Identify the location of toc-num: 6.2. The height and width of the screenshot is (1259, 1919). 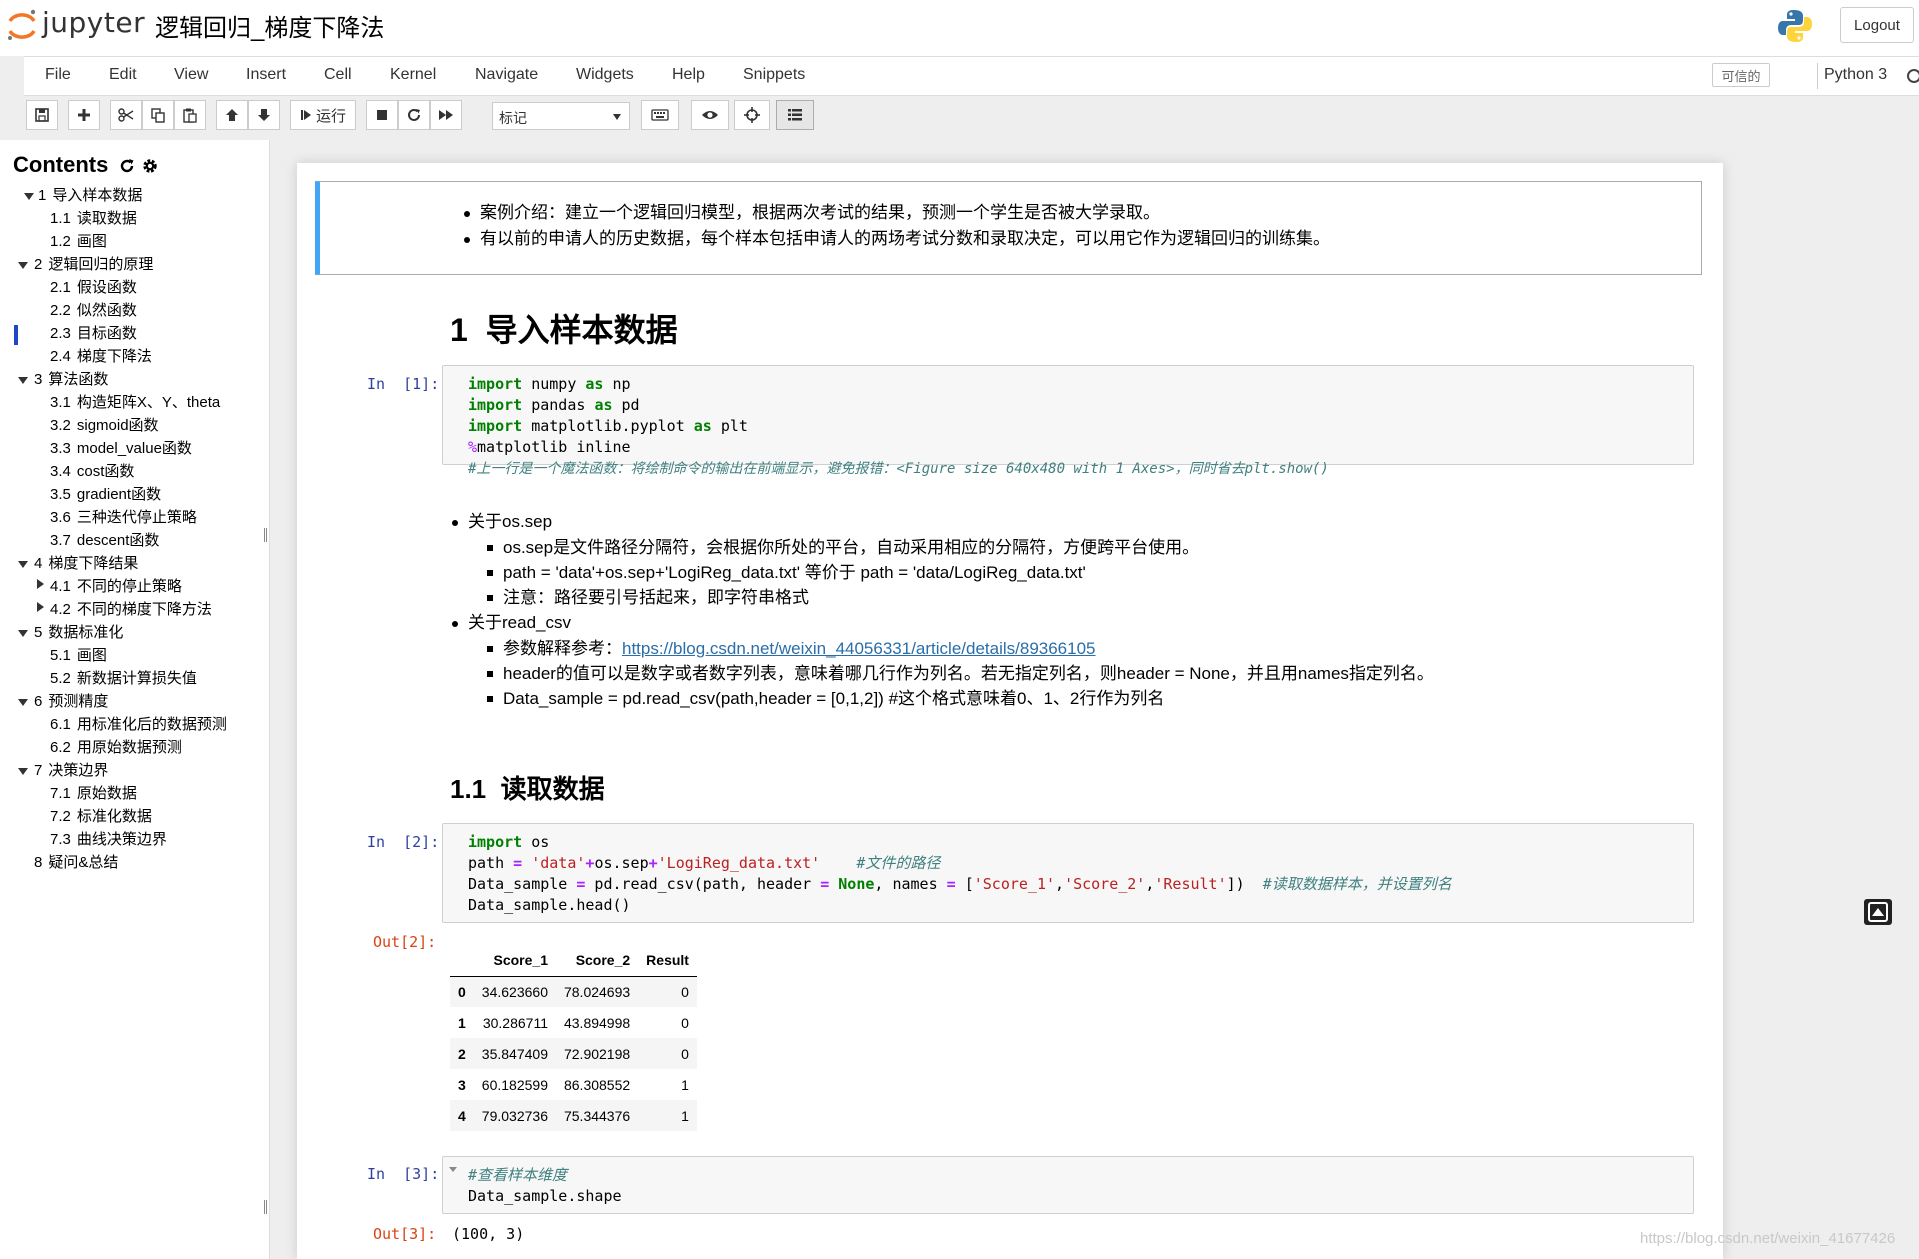
(60, 747).